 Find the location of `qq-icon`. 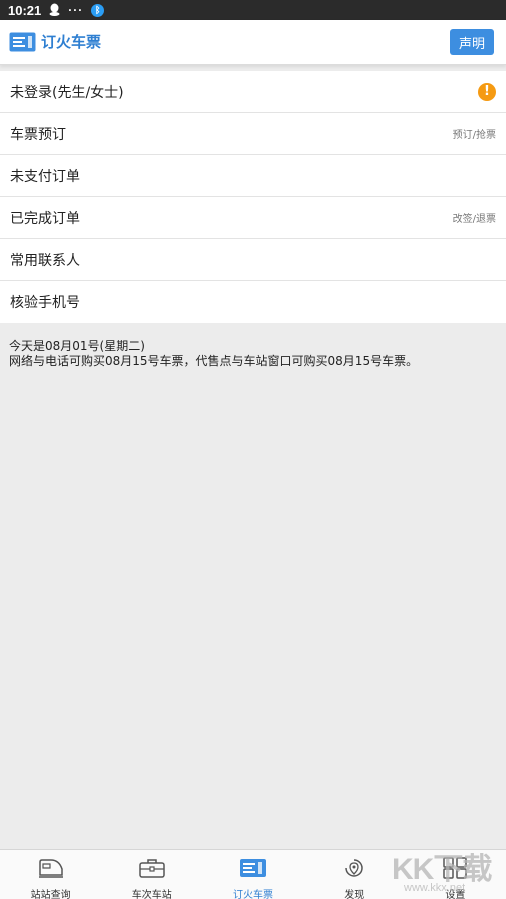

qq-icon is located at coordinates (54, 10).